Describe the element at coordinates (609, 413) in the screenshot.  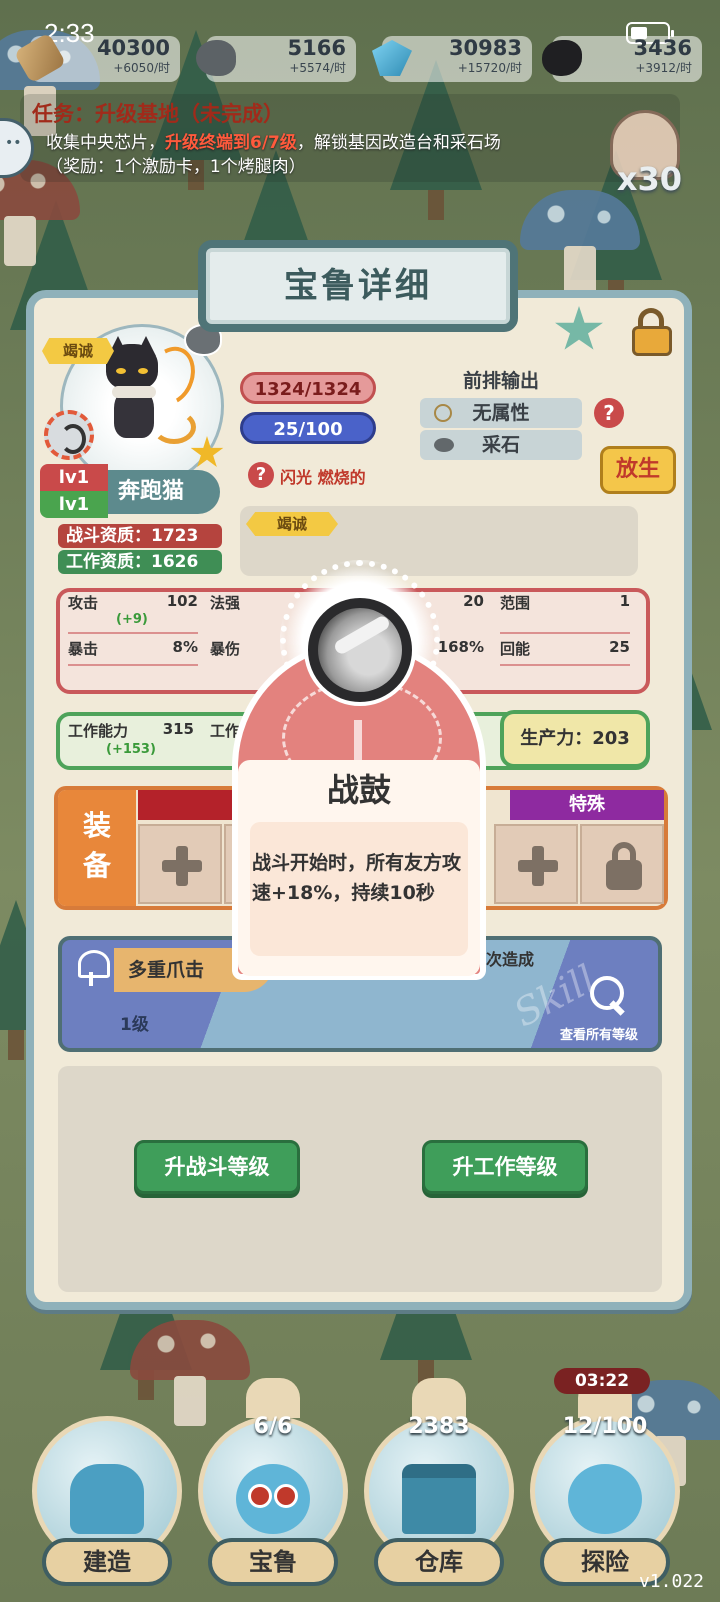
I see `role-help-icon: ?` at that location.